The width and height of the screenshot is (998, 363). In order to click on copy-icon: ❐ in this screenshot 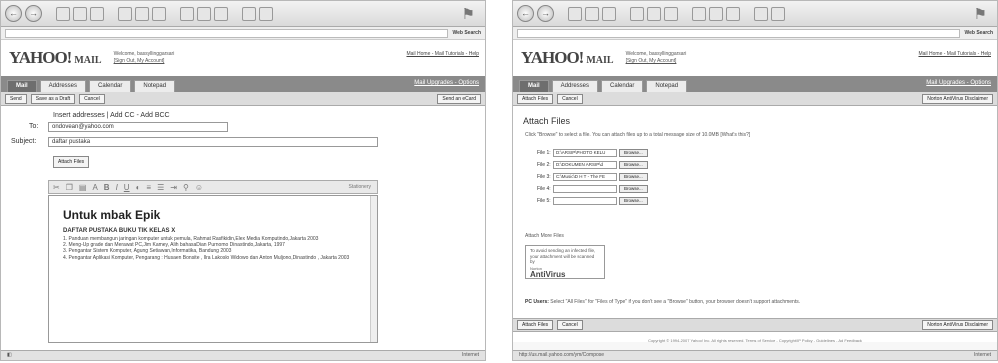, I will do `click(69, 187)`.